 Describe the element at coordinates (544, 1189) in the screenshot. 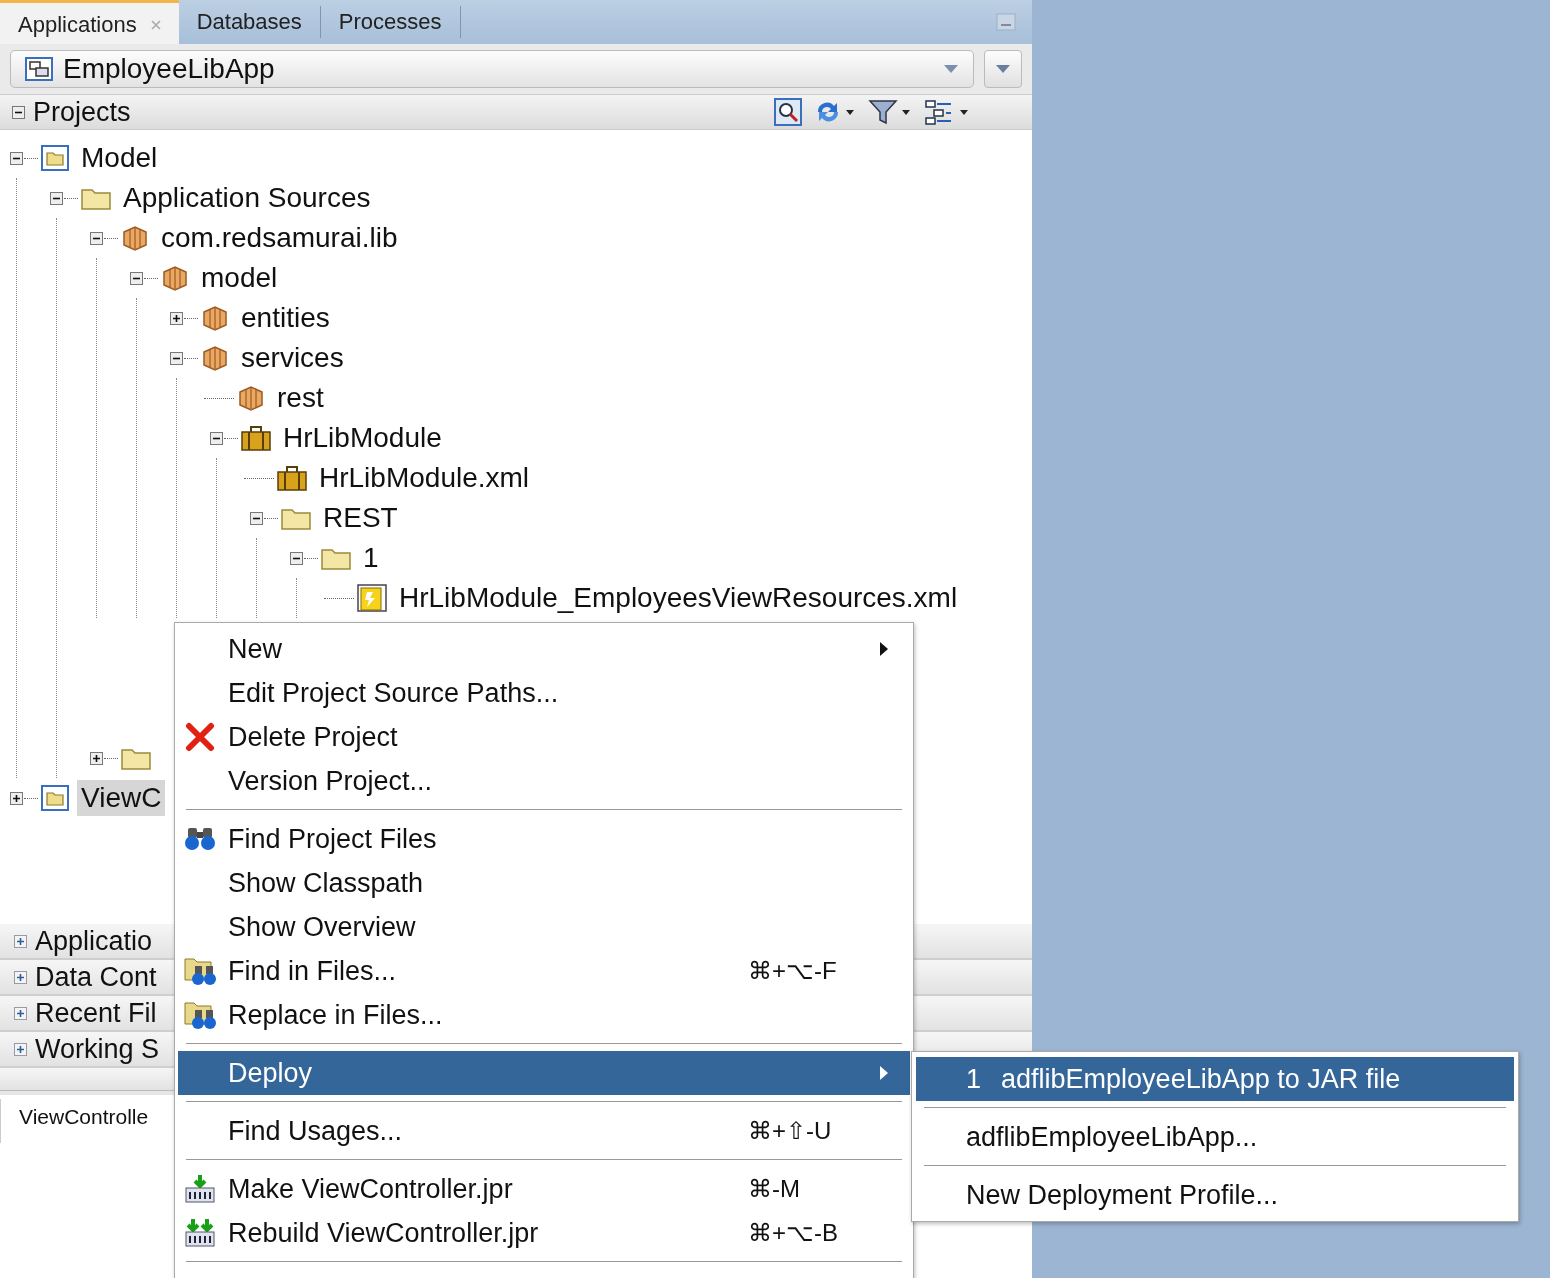

I see `menu-item: Make ViewController.jpr ⌘-M` at that location.